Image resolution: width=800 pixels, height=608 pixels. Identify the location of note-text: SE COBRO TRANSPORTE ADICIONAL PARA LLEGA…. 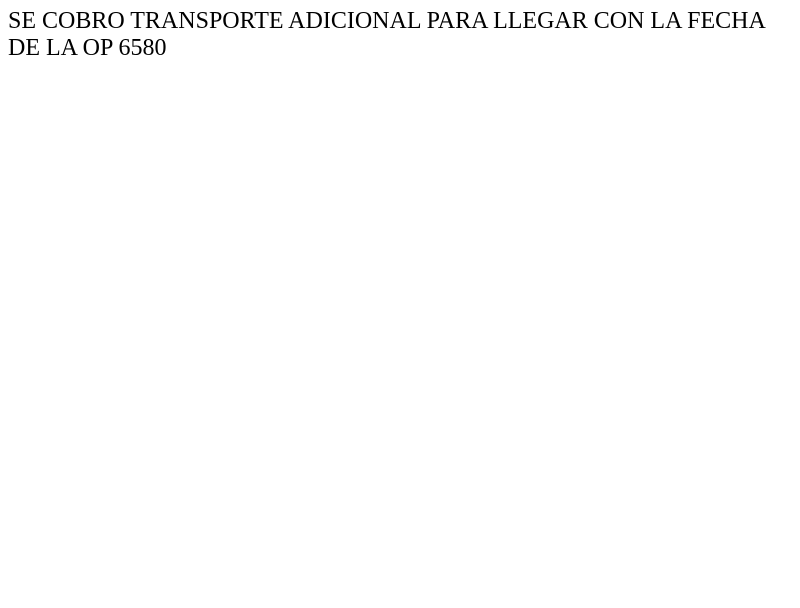
(386, 34).